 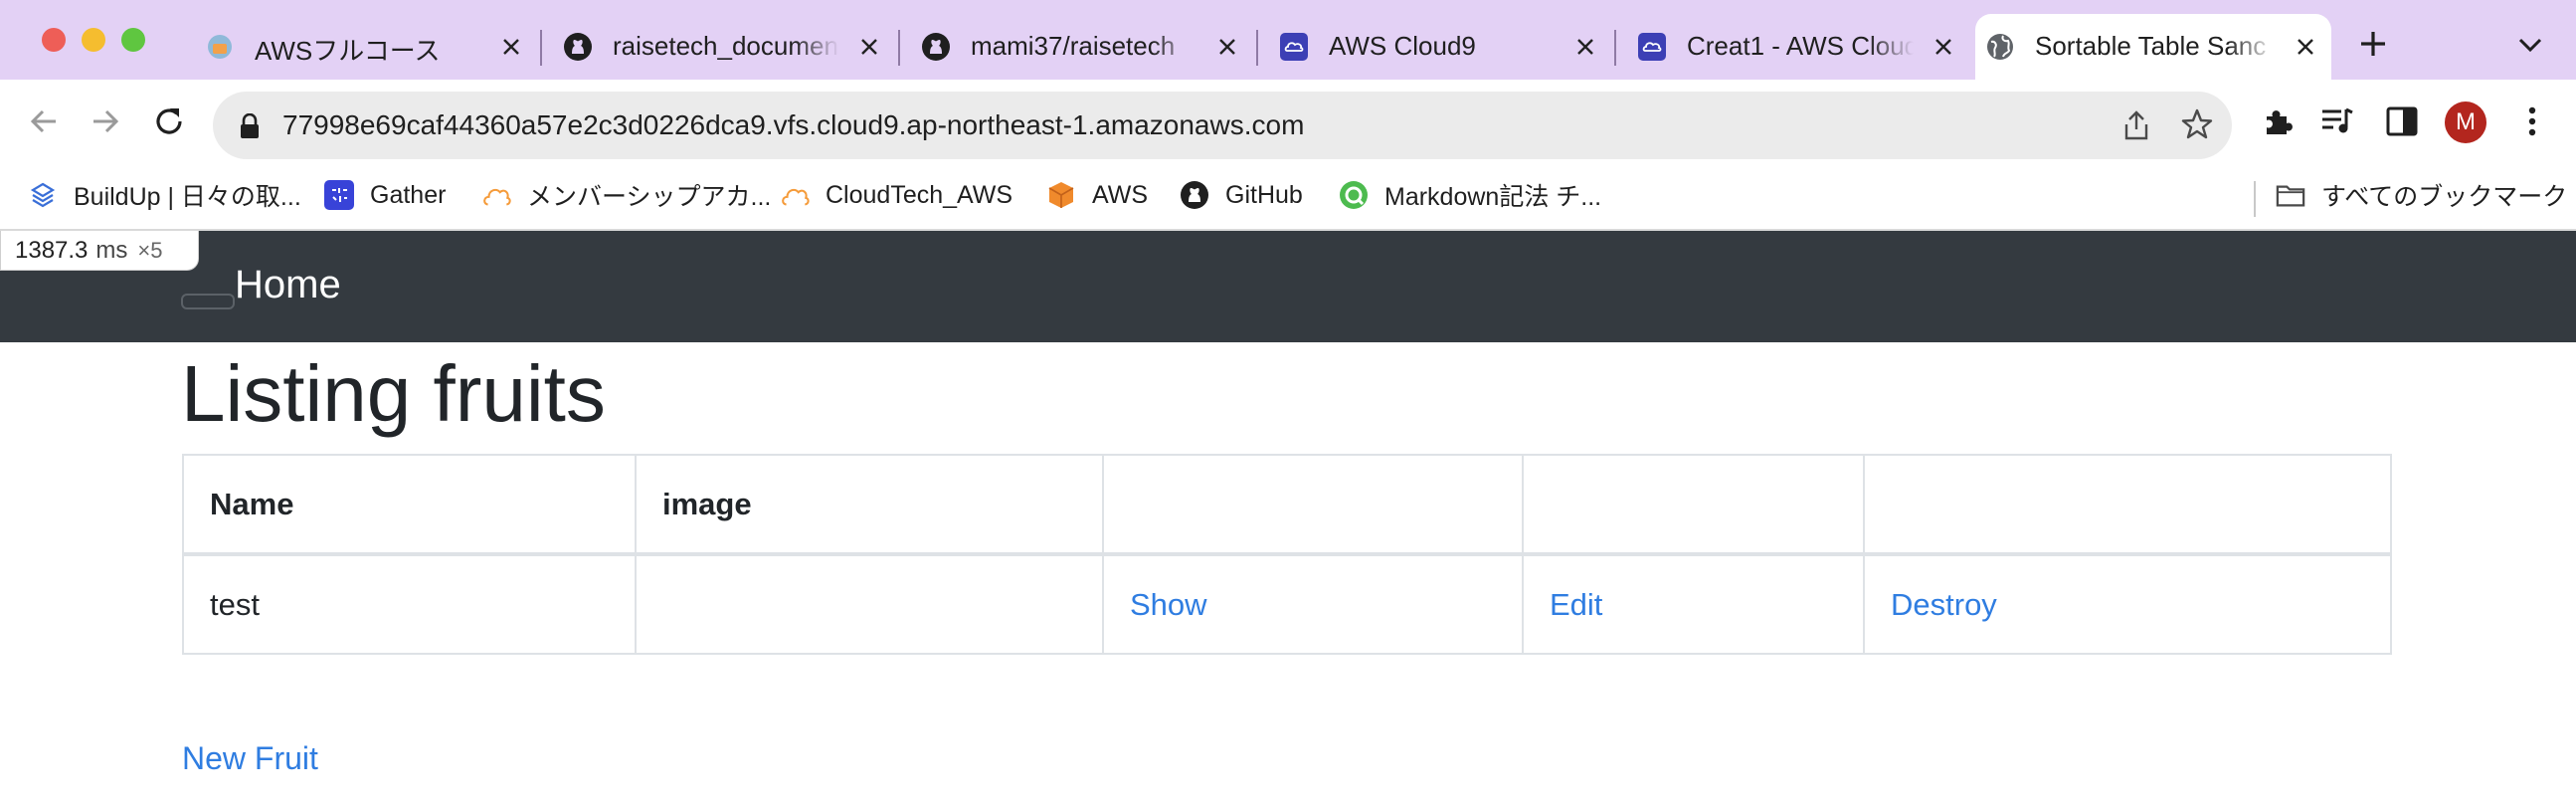 What do you see at coordinates (409, 604) in the screenshot?
I see `cell-name: test` at bounding box center [409, 604].